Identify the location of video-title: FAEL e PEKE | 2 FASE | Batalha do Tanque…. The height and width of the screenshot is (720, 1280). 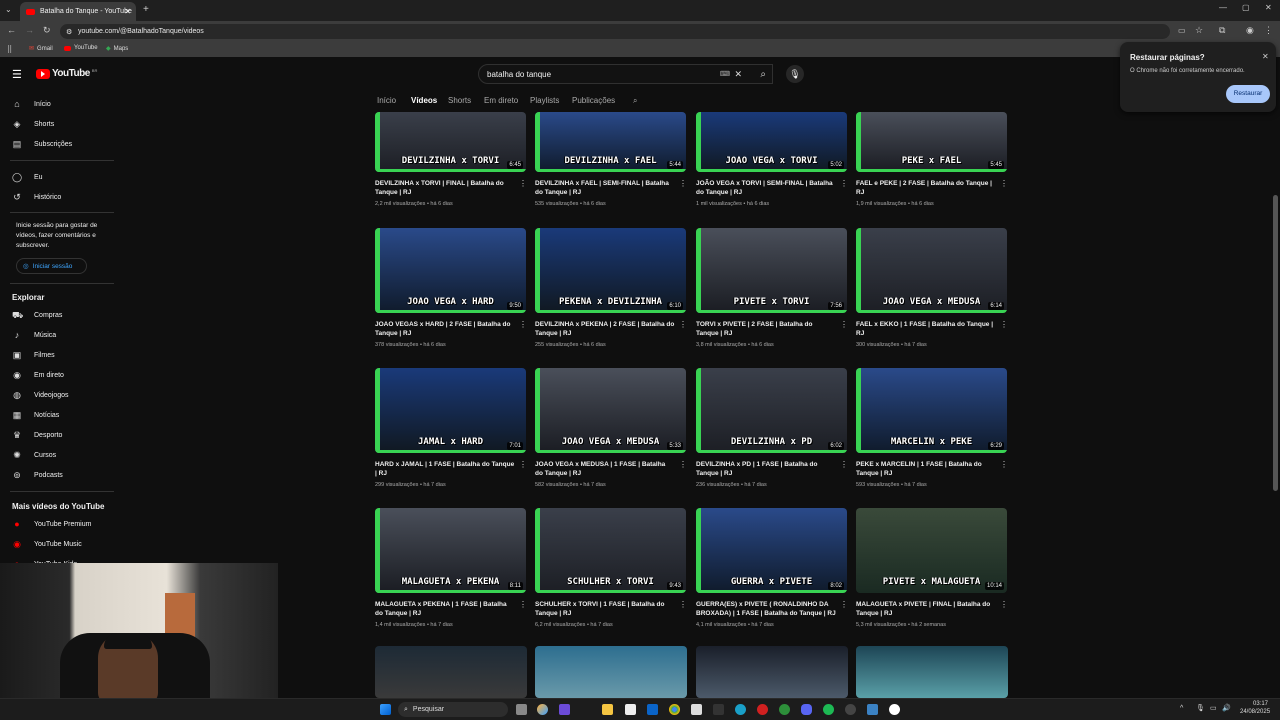
(926, 188).